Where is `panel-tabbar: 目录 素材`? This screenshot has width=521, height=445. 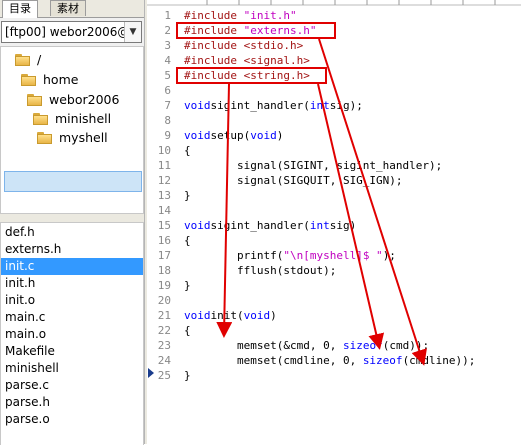
panel-tabbar: 目录 素材 is located at coordinates (72, 9).